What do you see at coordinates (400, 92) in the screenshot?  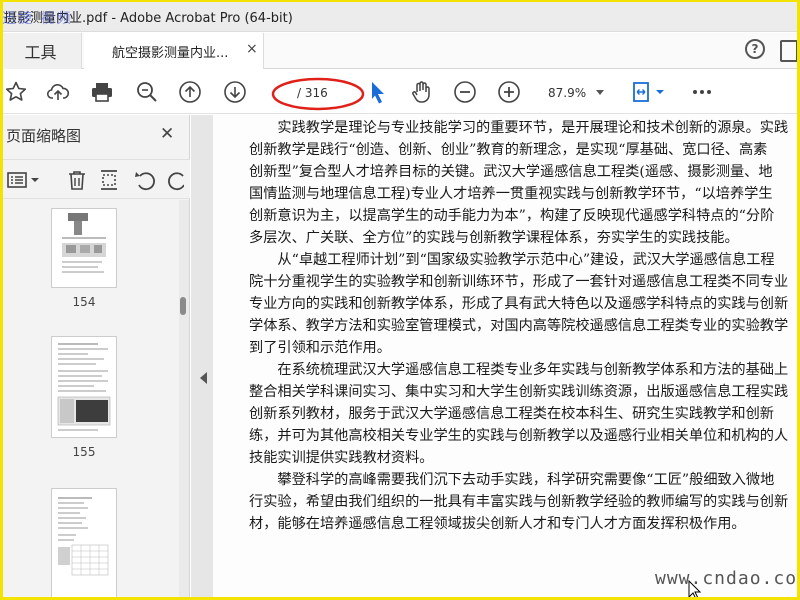 I see `main-toolbar: / 316 87.9%` at bounding box center [400, 92].